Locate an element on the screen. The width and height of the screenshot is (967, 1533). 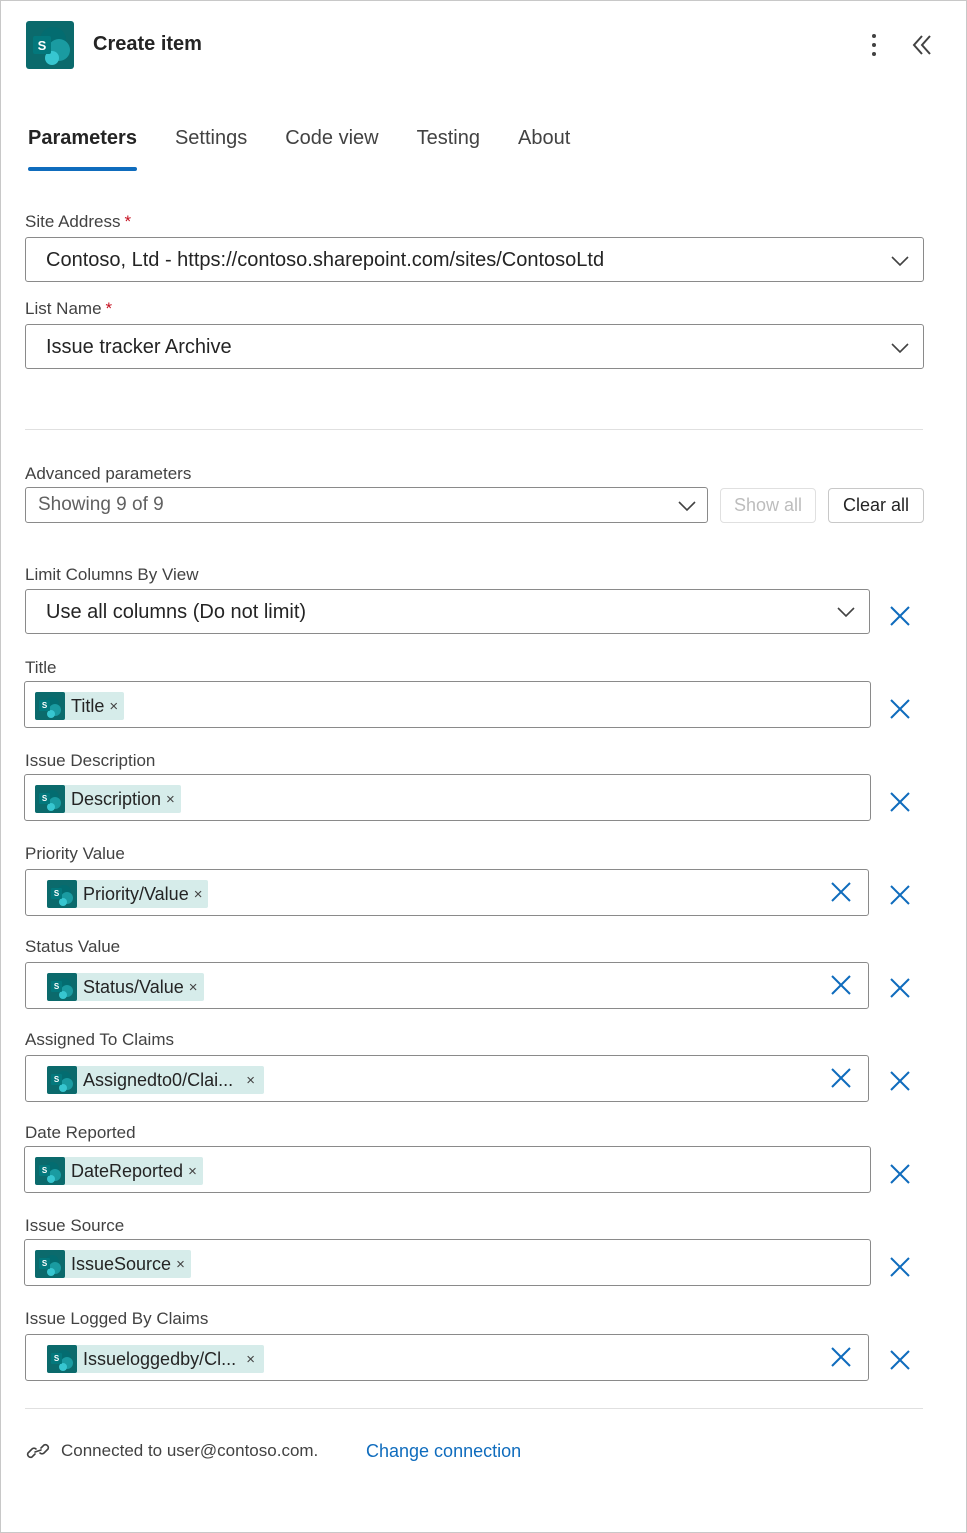
tab-parameters: Parameters is located at coordinates (82, 150).